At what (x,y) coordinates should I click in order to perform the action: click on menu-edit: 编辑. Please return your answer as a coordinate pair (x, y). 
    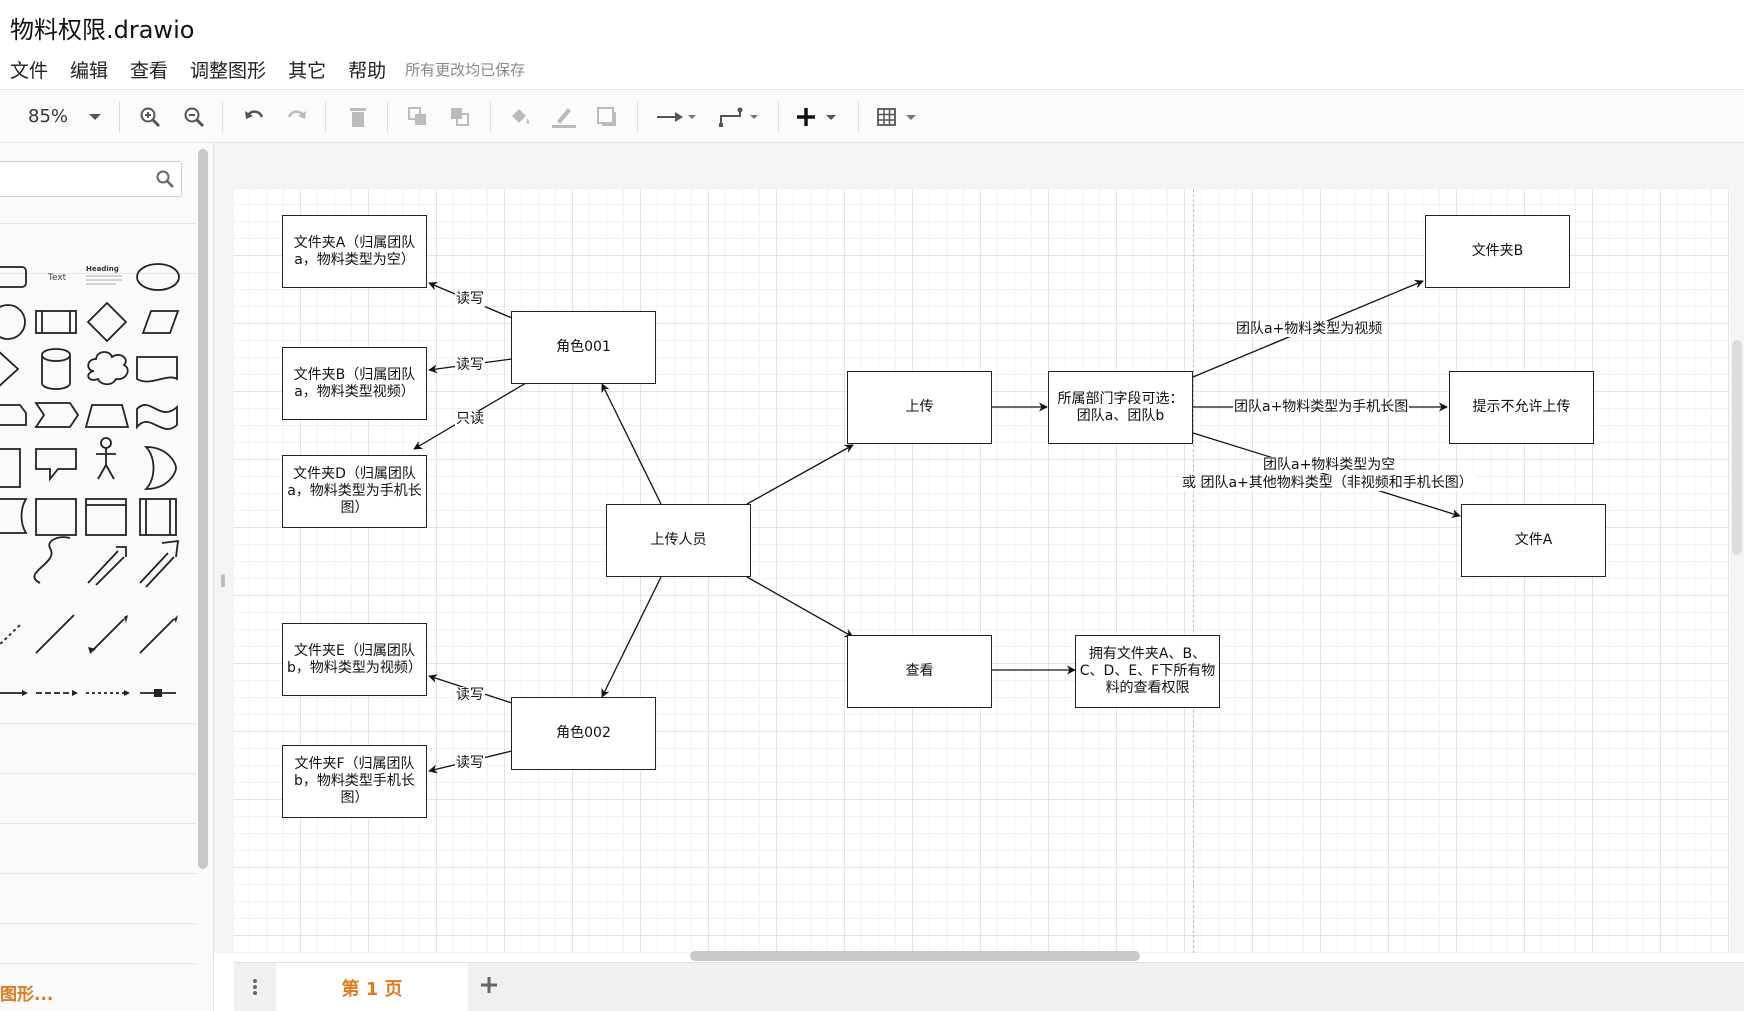
    Looking at the image, I should click on (89, 69).